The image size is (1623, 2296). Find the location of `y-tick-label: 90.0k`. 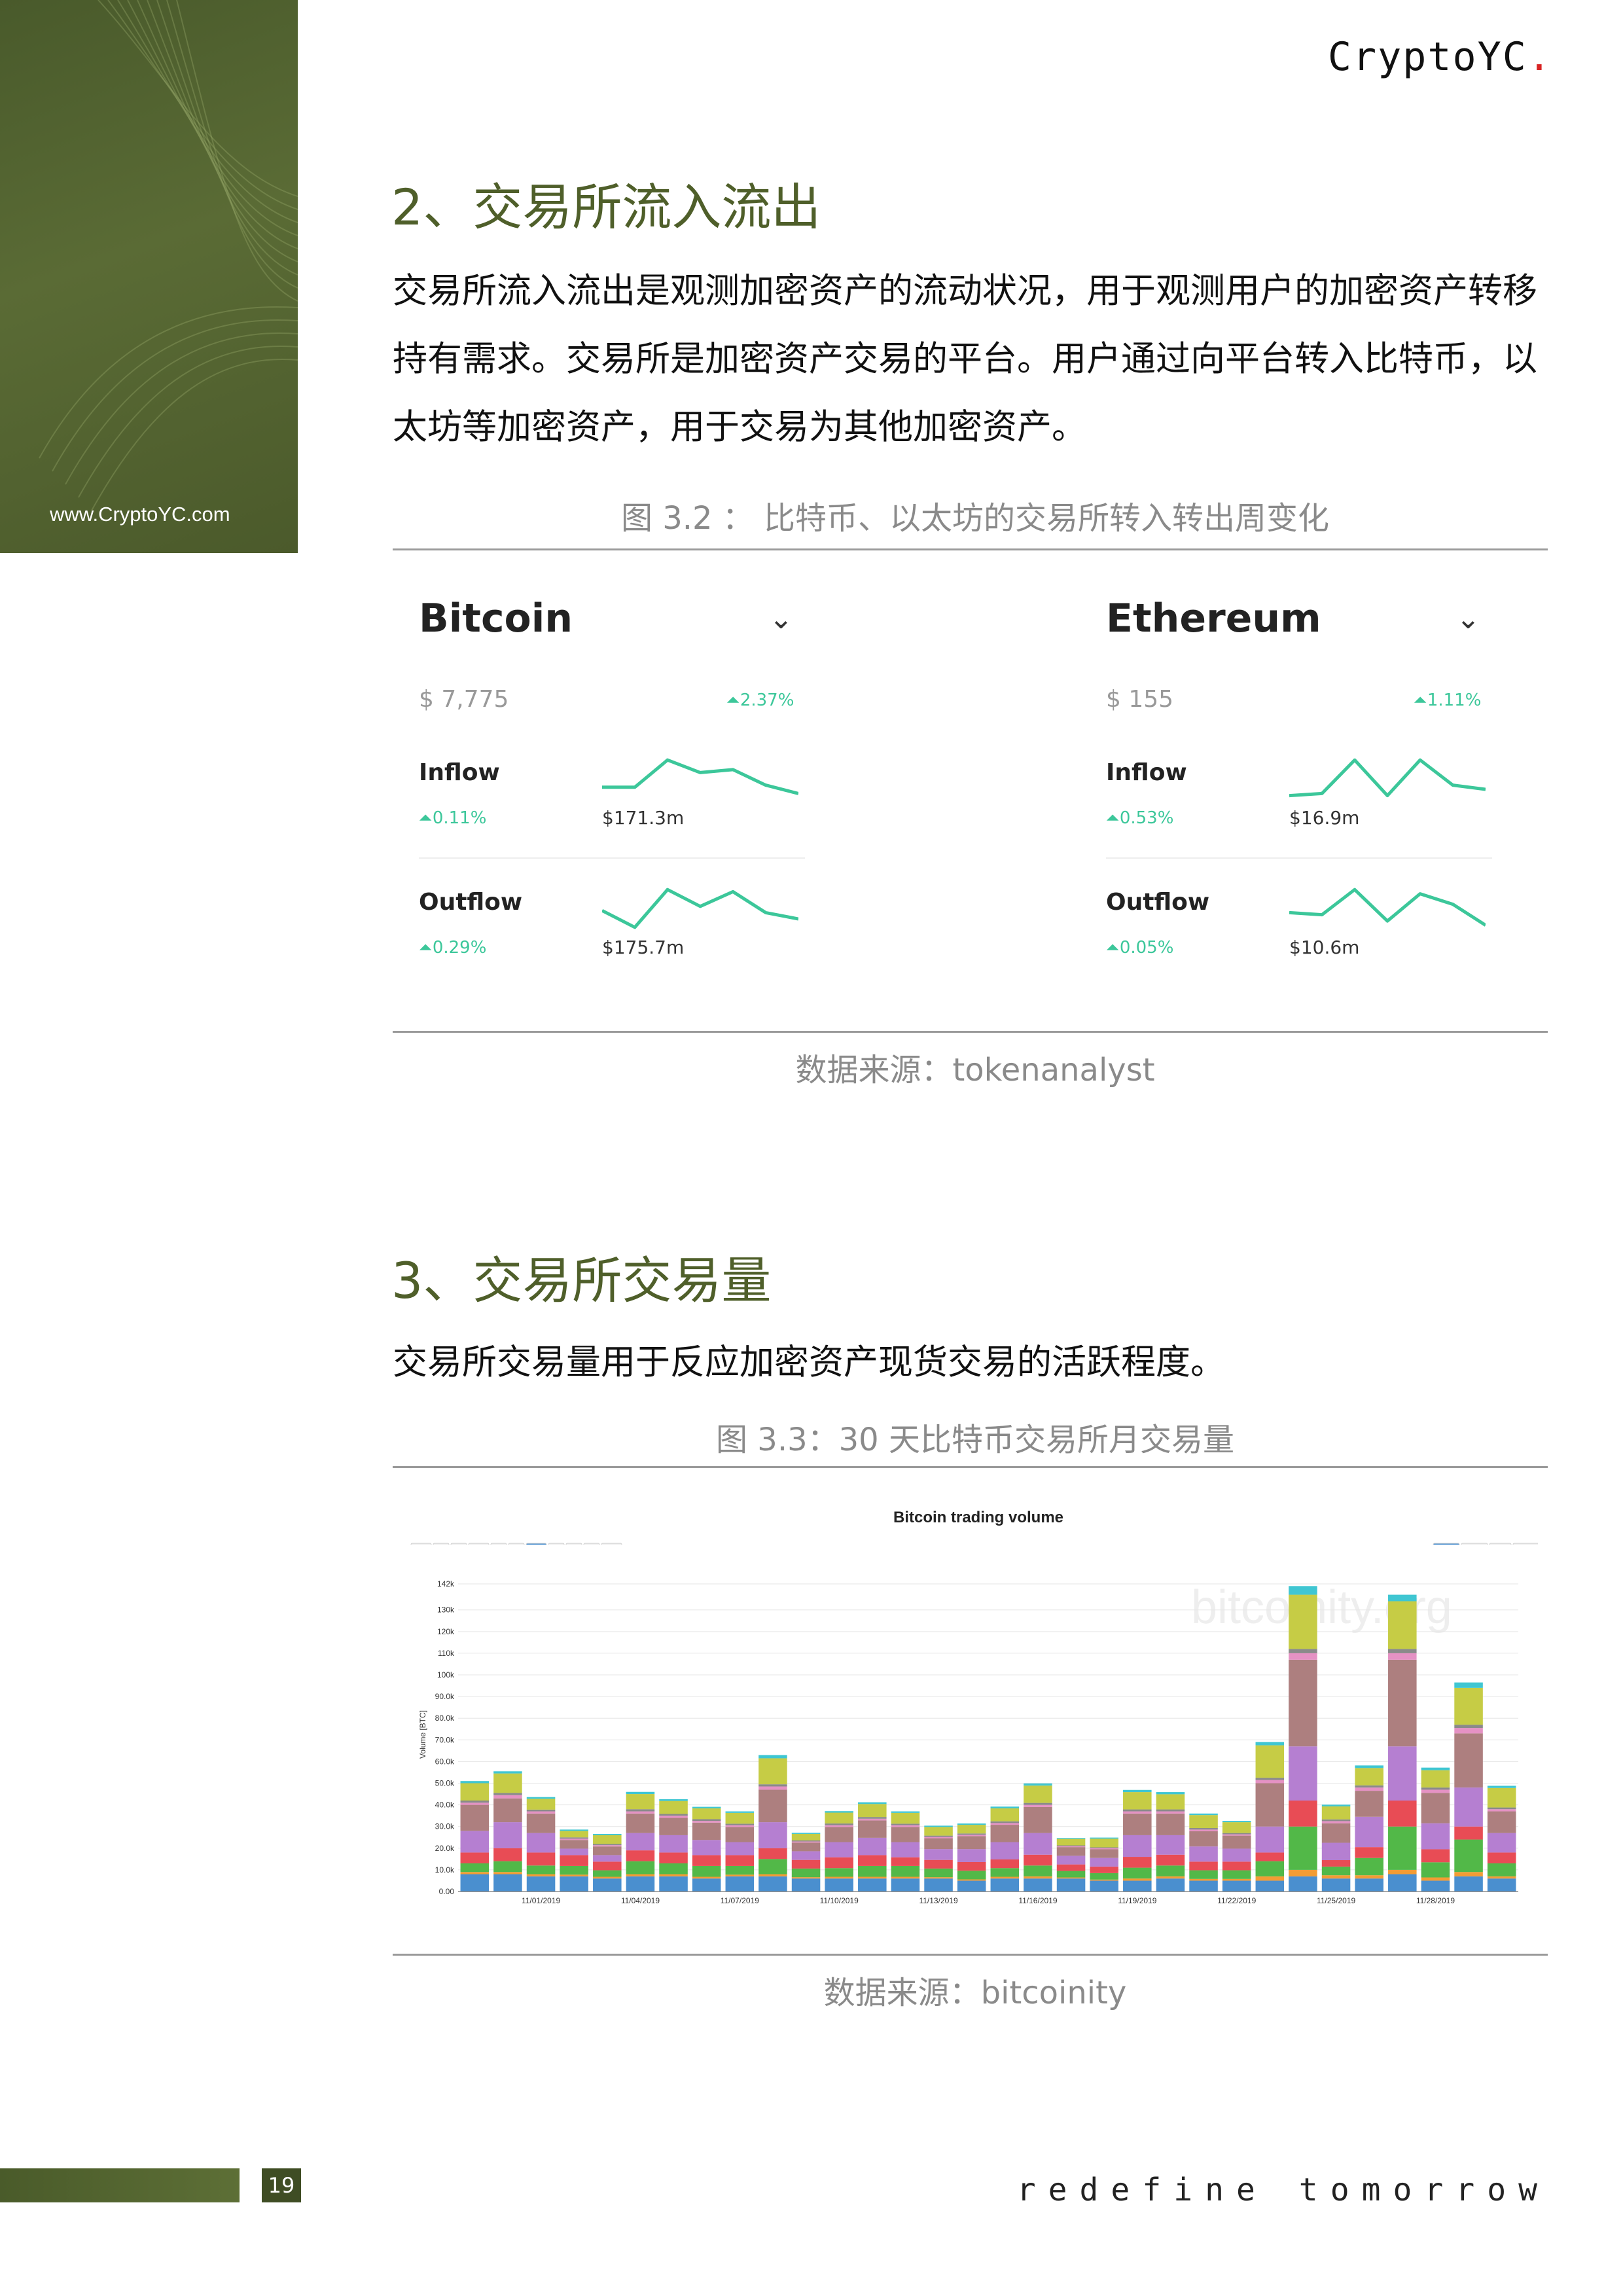

y-tick-label: 90.0k is located at coordinates (445, 1696).